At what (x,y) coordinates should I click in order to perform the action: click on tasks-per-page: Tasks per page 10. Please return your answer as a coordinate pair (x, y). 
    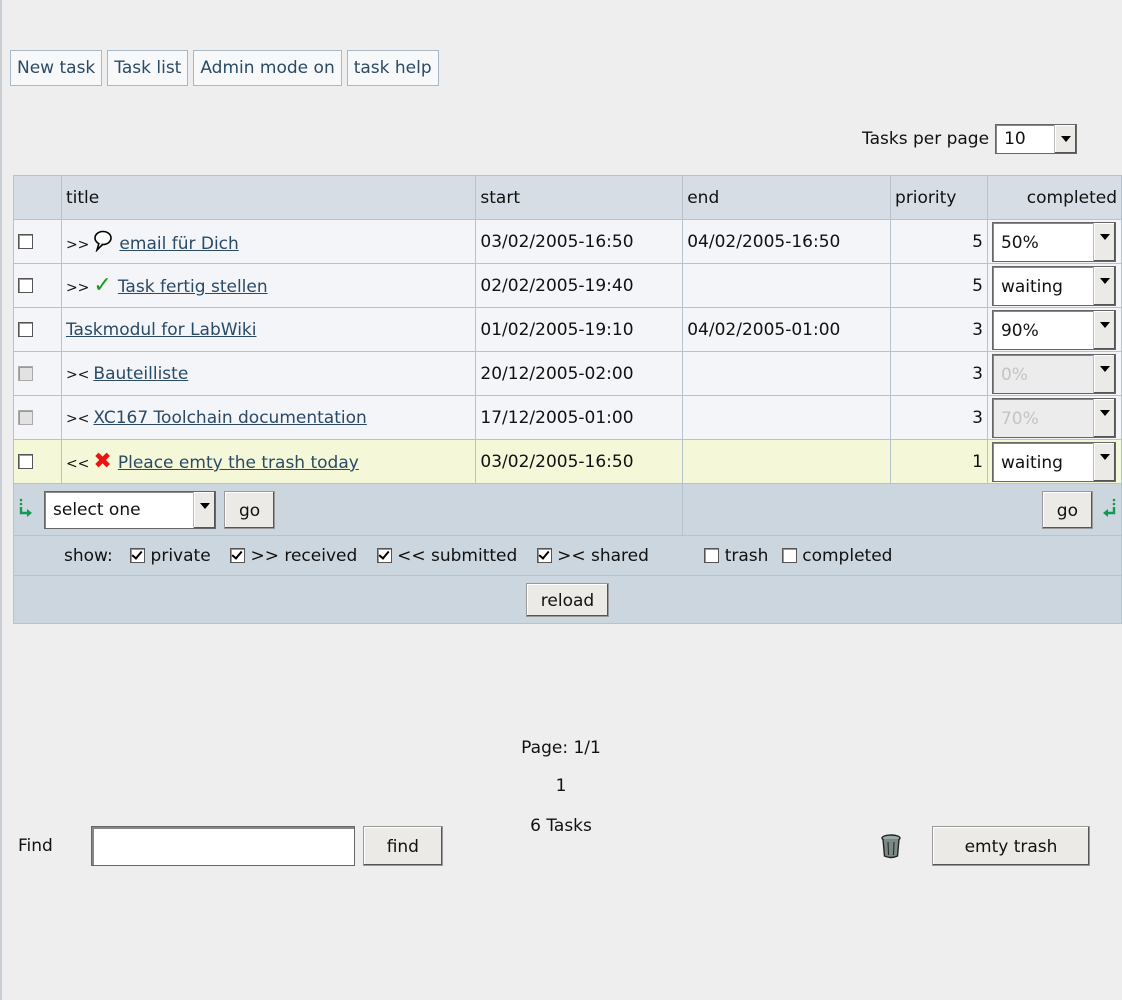
    Looking at the image, I should click on (970, 139).